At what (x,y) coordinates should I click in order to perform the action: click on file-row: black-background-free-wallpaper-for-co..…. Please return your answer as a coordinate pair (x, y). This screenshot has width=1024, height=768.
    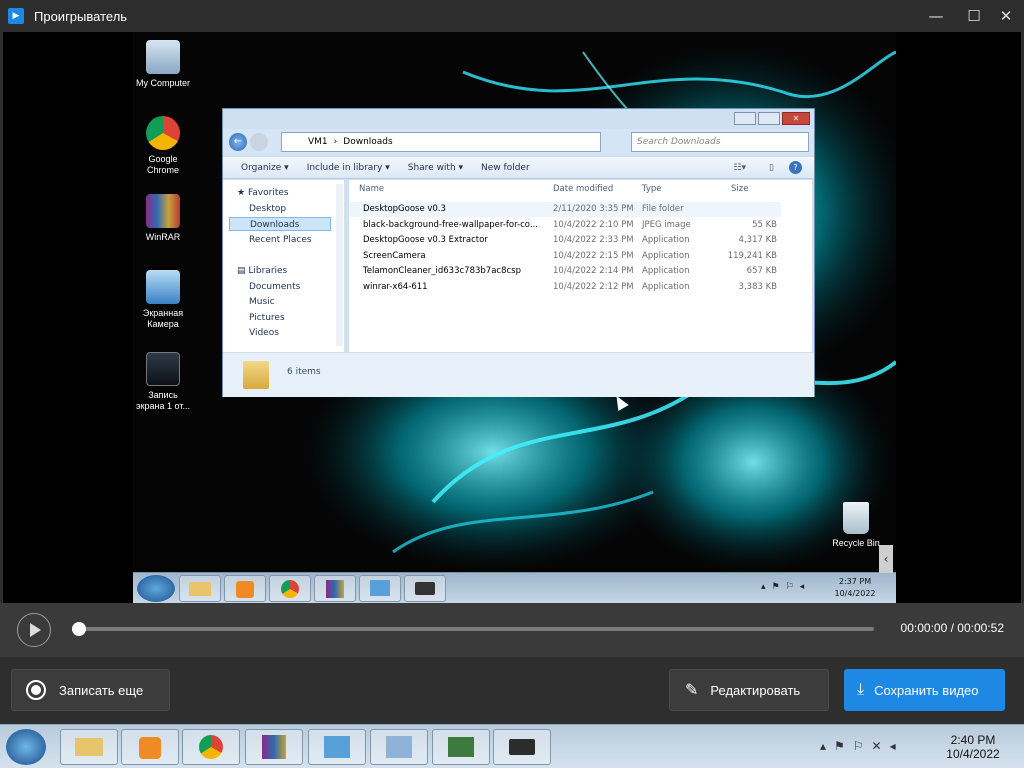
    Looking at the image, I should click on (565, 225).